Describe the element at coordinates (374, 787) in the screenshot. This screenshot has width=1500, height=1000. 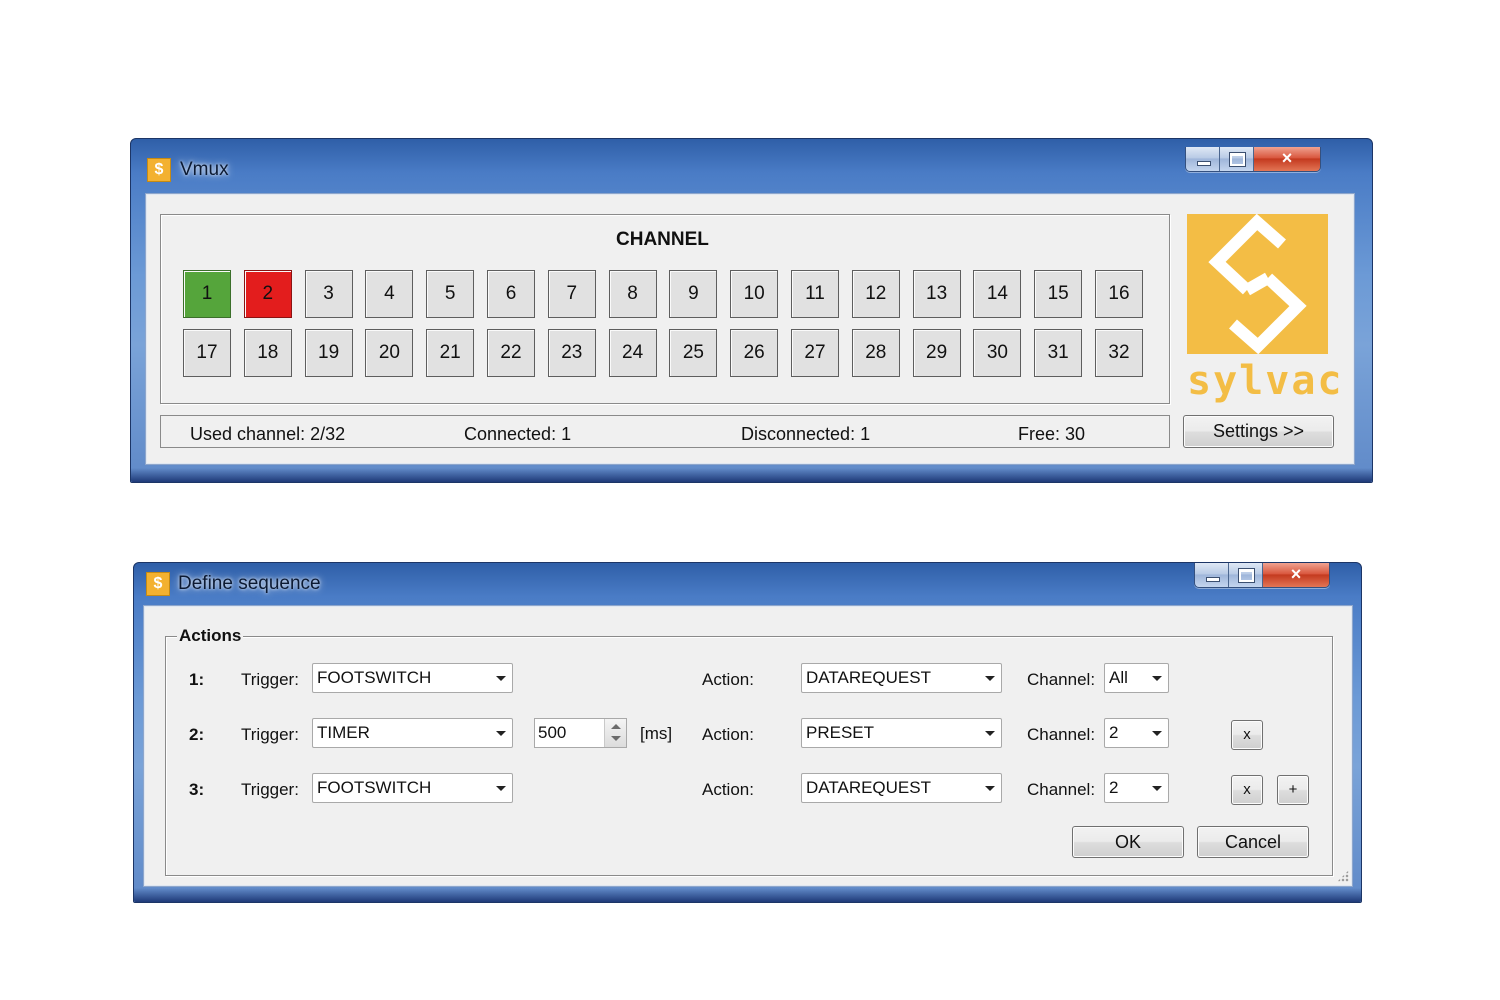
I see `trigger-value: FOOTSWITCH` at that location.